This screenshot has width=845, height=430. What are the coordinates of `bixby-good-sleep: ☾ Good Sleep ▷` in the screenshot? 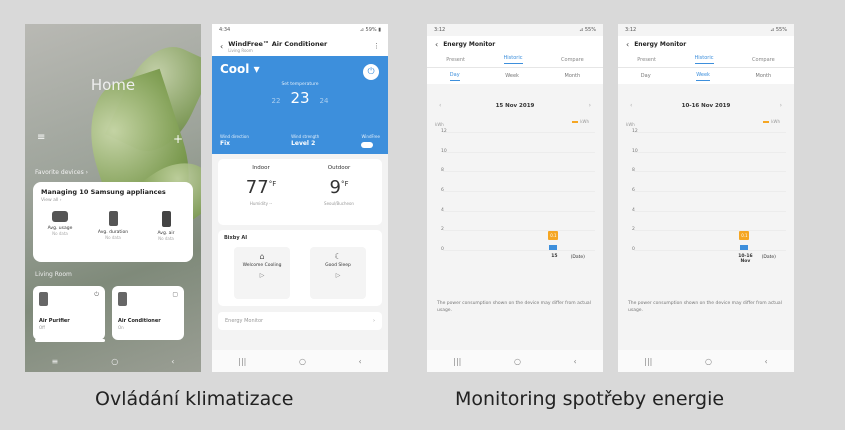 It's located at (338, 273).